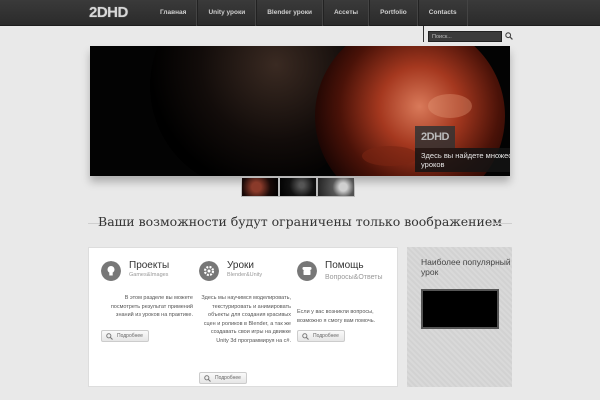  I want to click on nav-item-assets: Ассеты, so click(346, 13).